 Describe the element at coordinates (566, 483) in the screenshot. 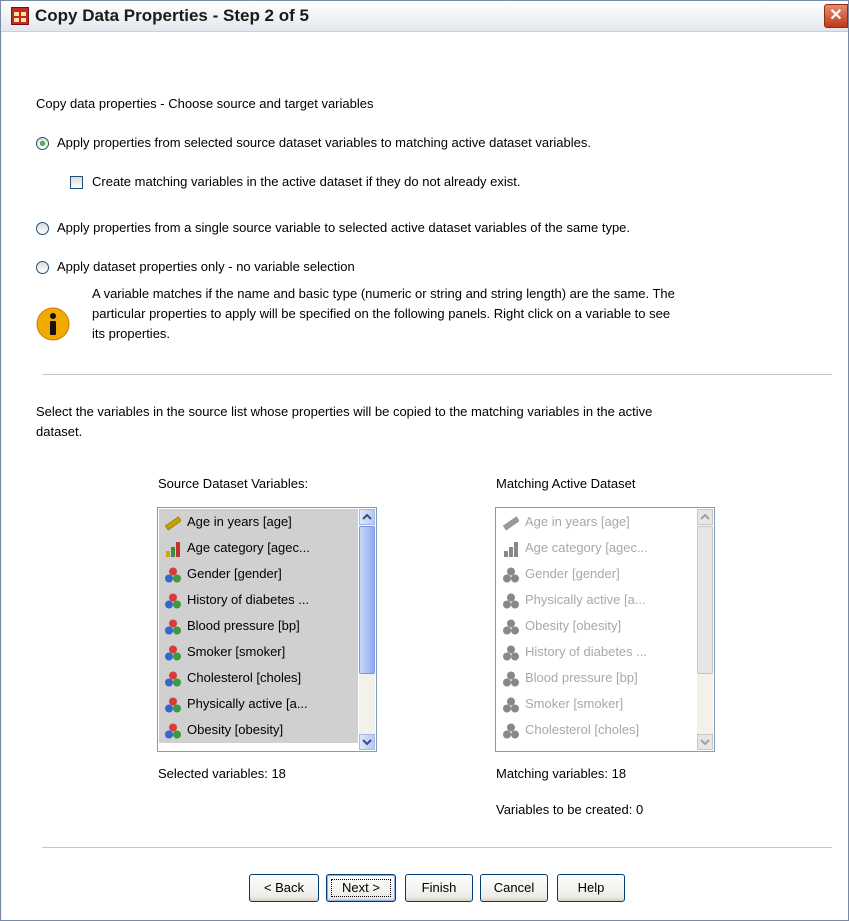

I see `matching-list-label: Matching Active Dataset` at that location.